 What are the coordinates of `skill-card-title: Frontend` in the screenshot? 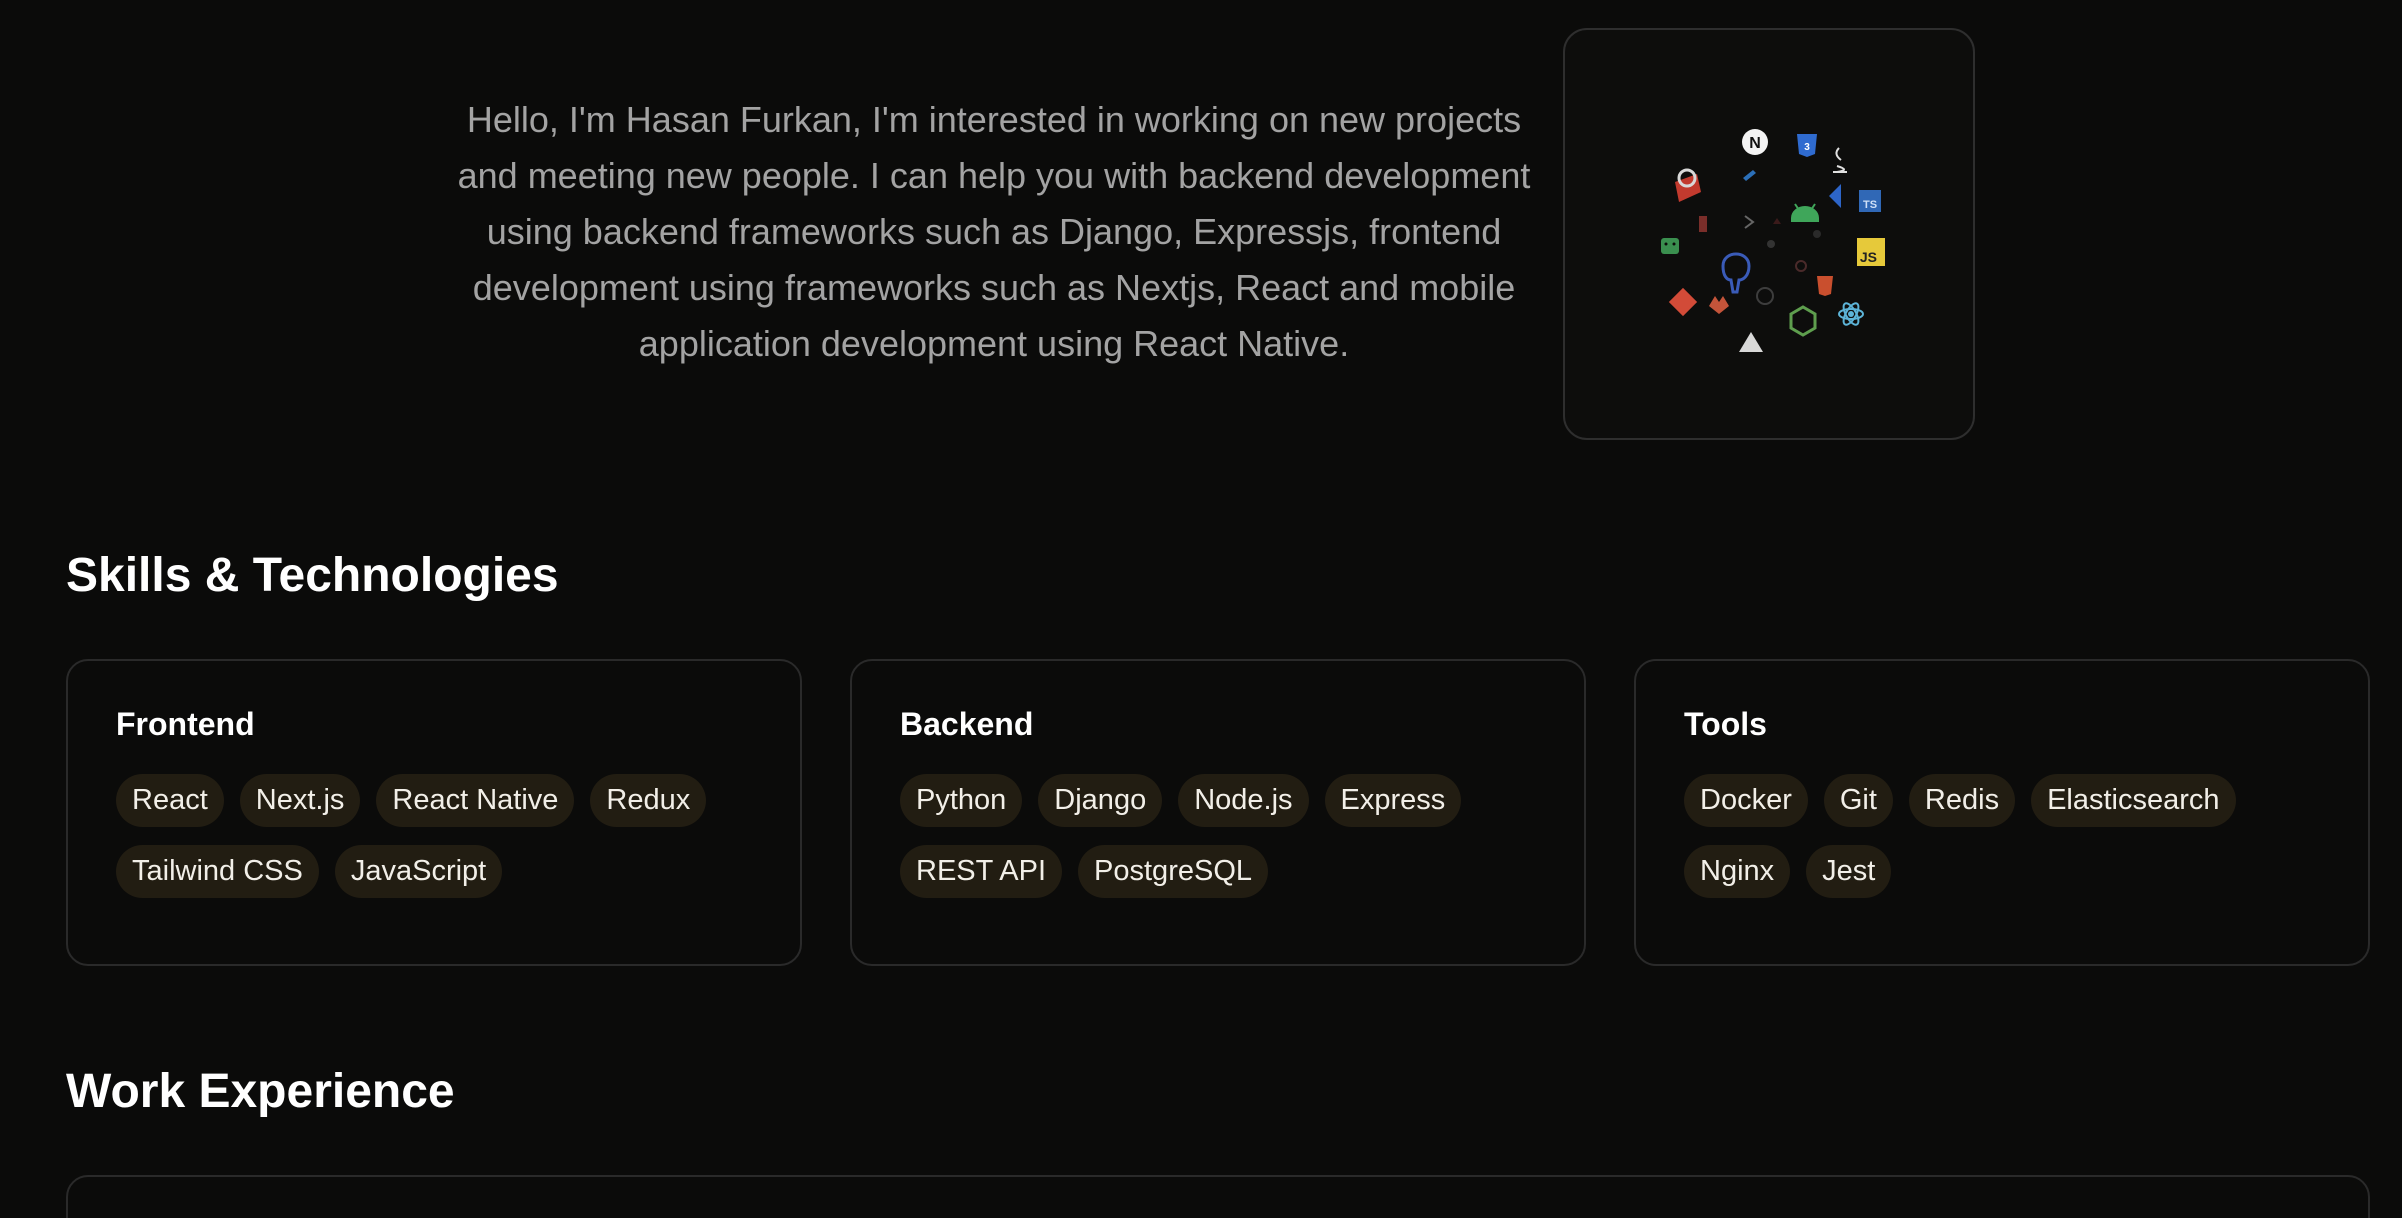 It's located at (185, 724).